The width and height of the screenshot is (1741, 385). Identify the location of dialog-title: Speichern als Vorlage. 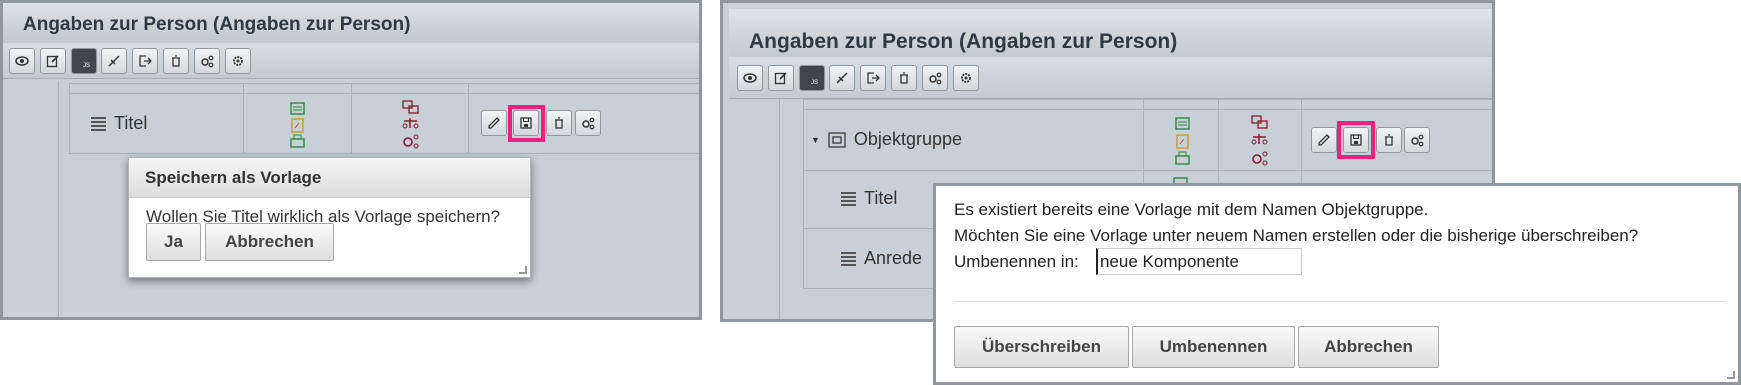
(329, 178).